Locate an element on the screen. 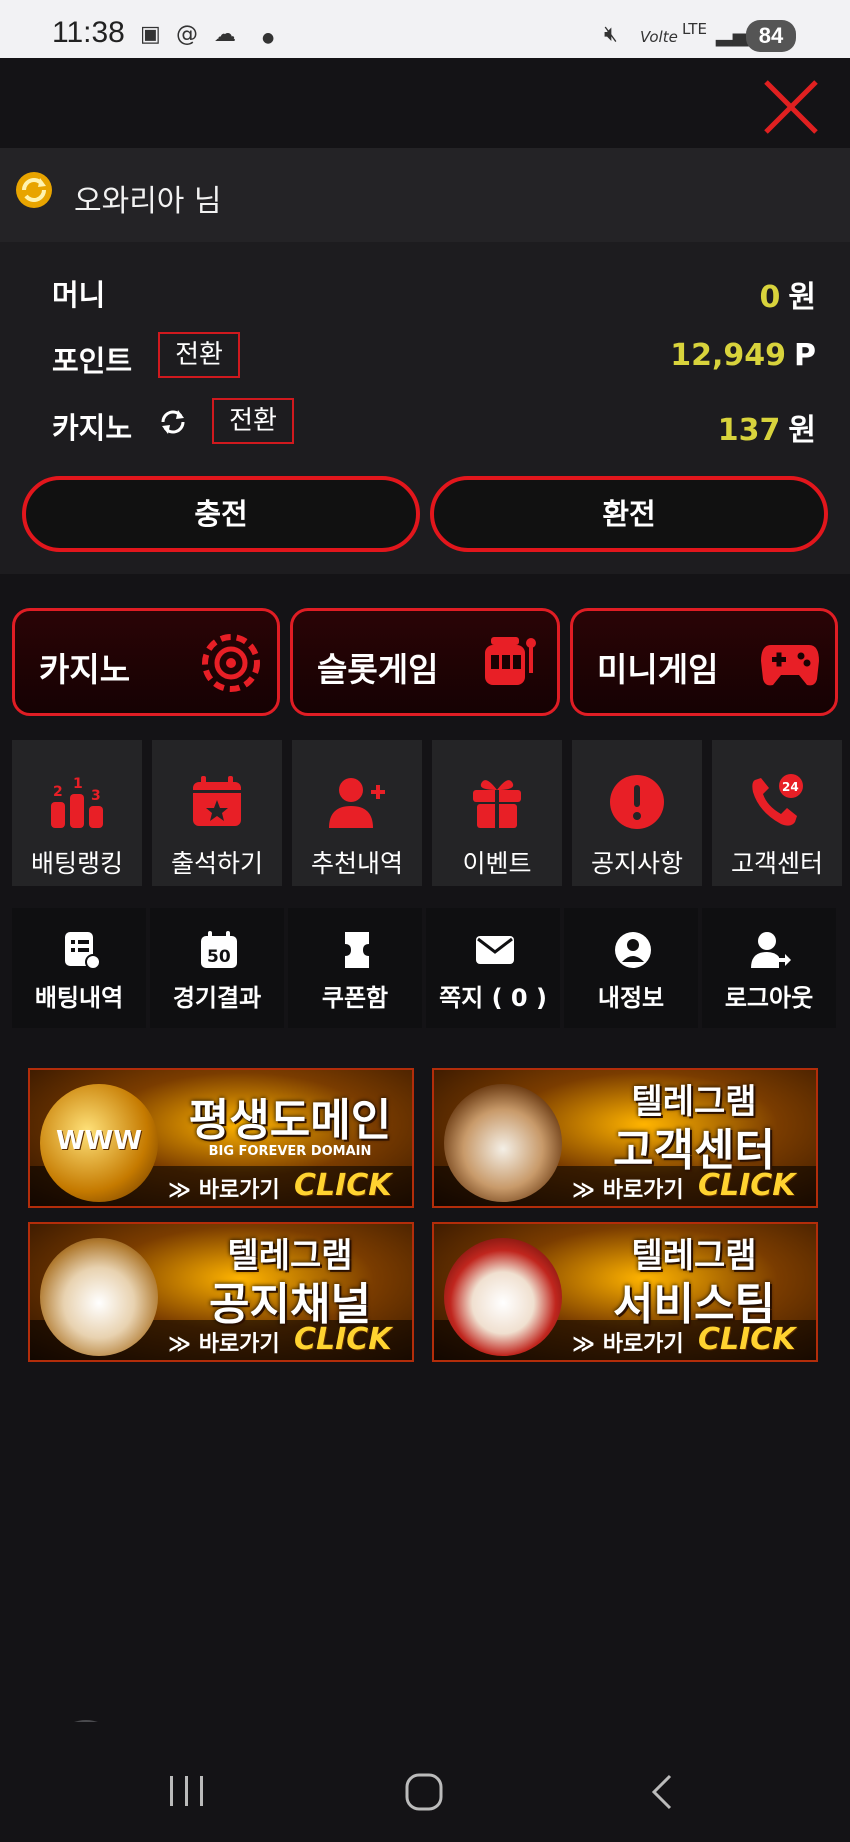  close-icon is located at coordinates (791, 107).